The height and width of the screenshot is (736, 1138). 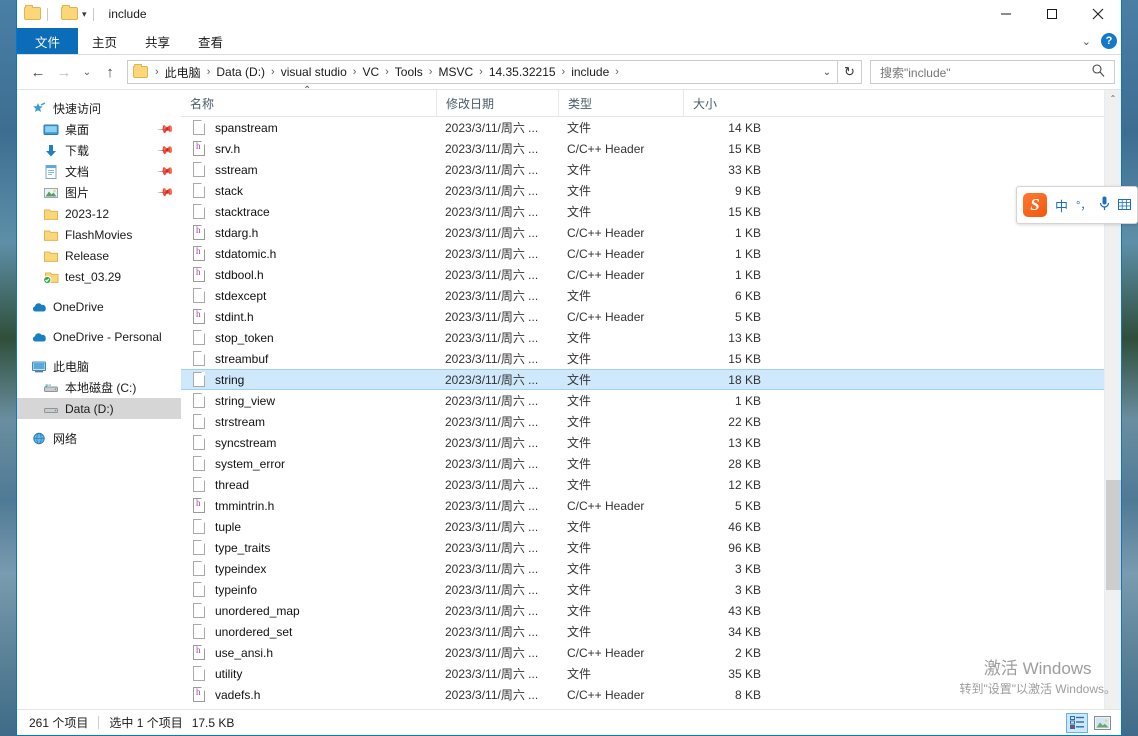 I want to click on table-row: stdint.h 2023/3/11/周六 ... C/C++ Header 5 KB, so click(x=651, y=316).